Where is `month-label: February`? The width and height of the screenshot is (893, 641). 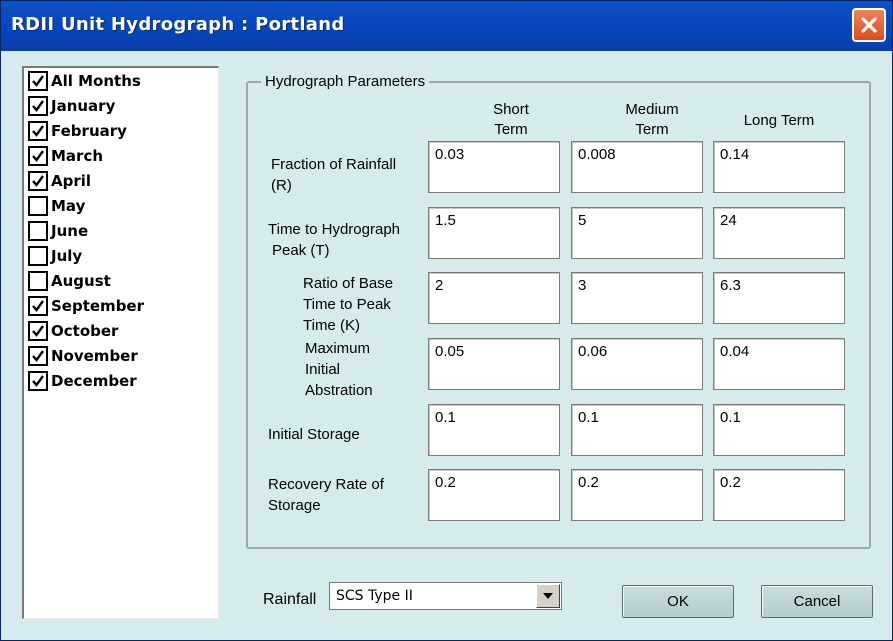
month-label: February is located at coordinates (89, 131).